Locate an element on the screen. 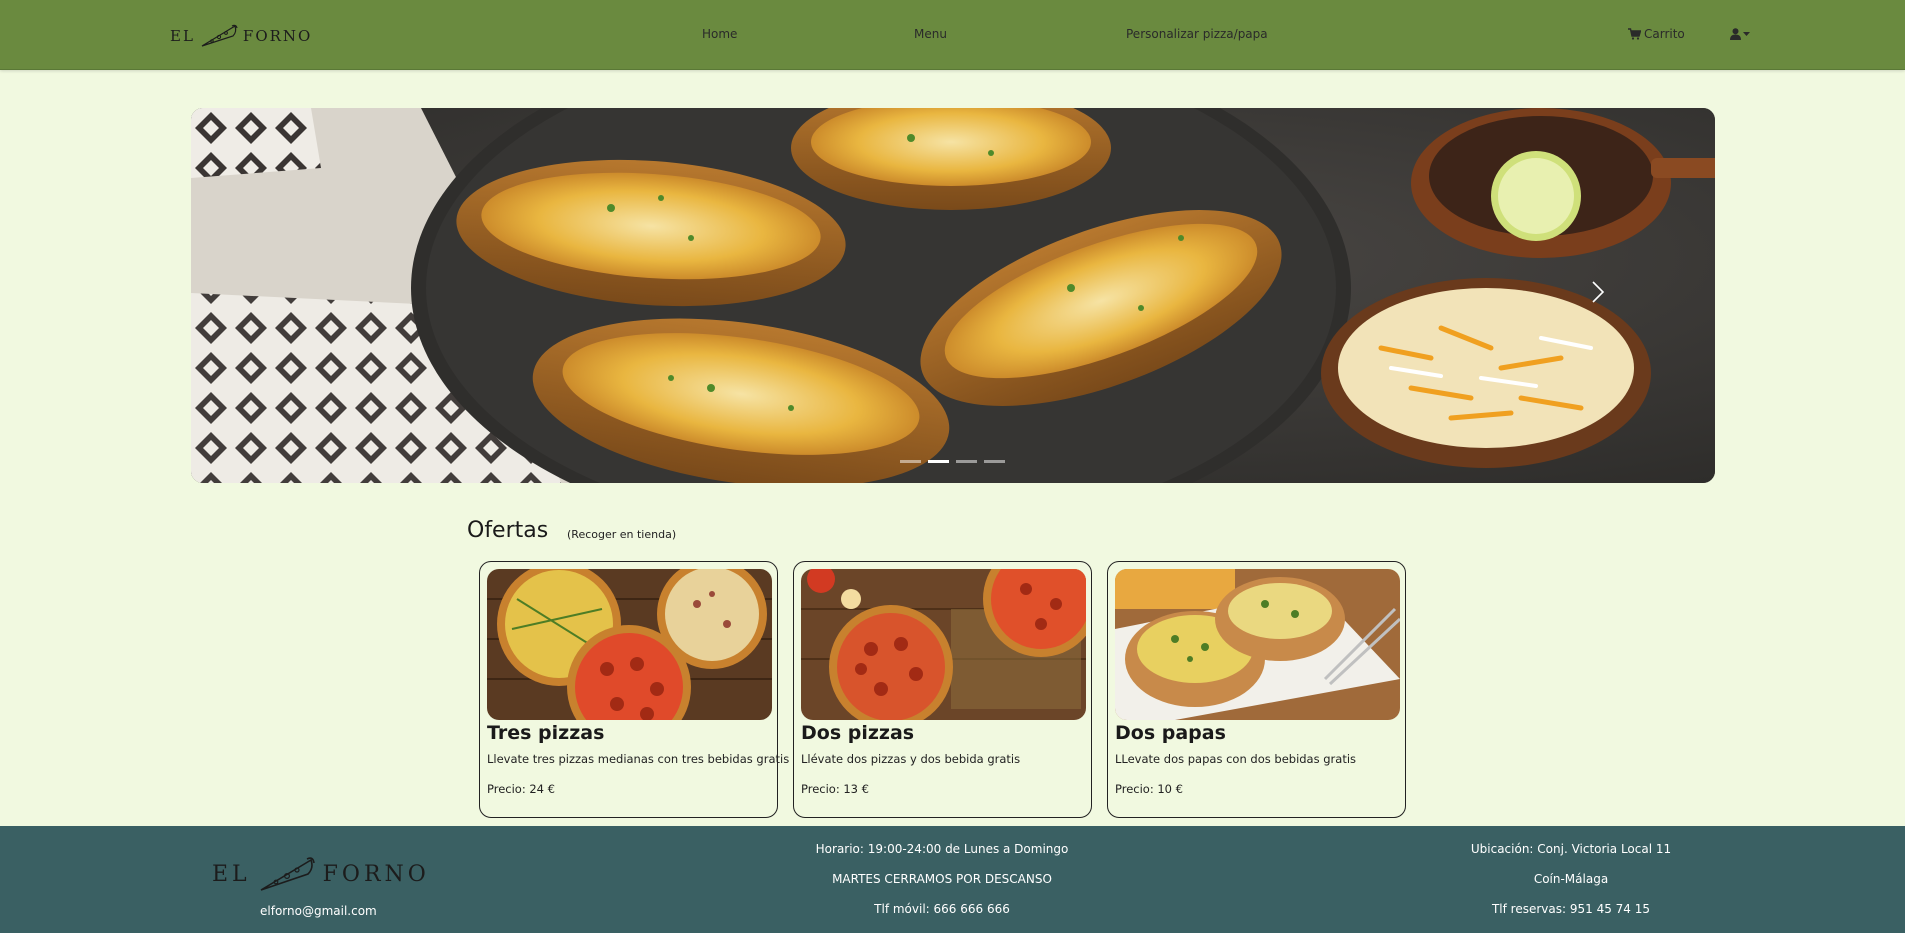 This screenshot has height=933, width=1905. brand-logo: EL FORNO is located at coordinates (241, 36).